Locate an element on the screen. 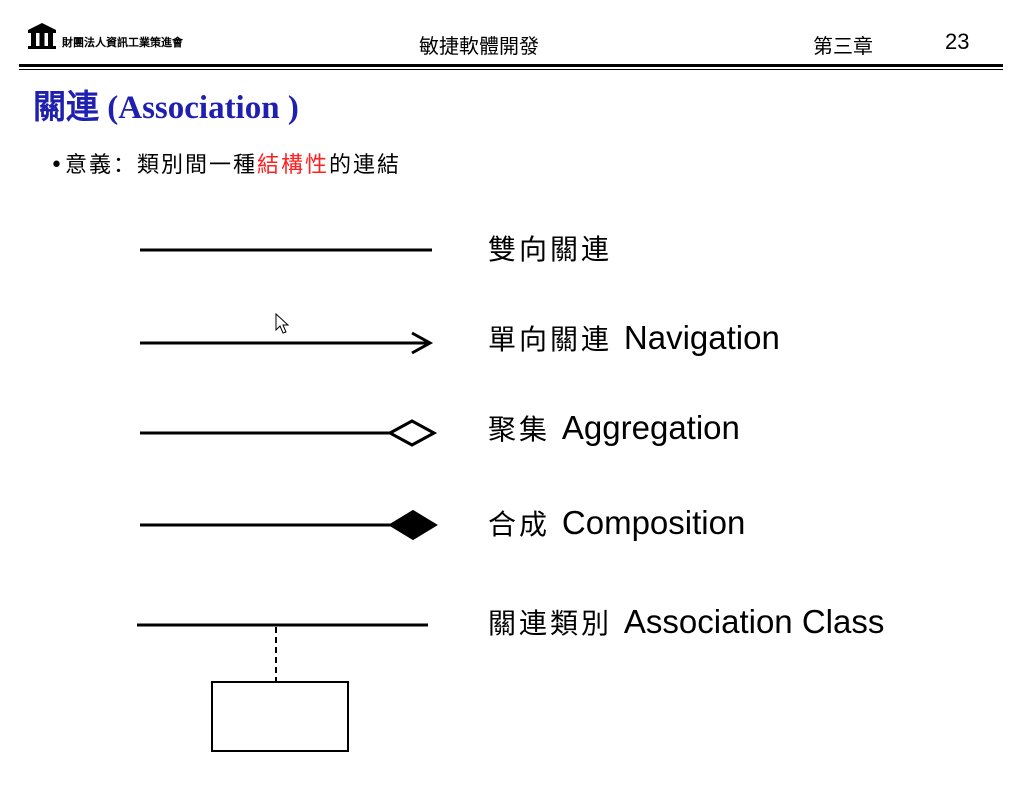 The height and width of the screenshot is (799, 1019). label-bidirectional-association: 雙向關連 is located at coordinates (550, 249).